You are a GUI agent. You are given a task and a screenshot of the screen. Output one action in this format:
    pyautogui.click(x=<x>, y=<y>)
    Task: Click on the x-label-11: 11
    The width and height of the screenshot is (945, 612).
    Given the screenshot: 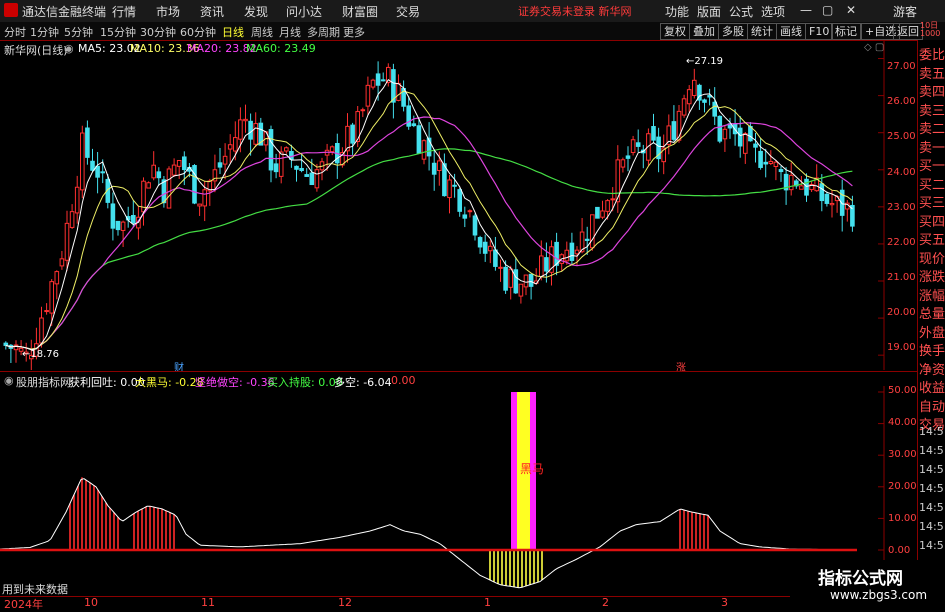 What is the action you would take?
    pyautogui.click(x=208, y=602)
    